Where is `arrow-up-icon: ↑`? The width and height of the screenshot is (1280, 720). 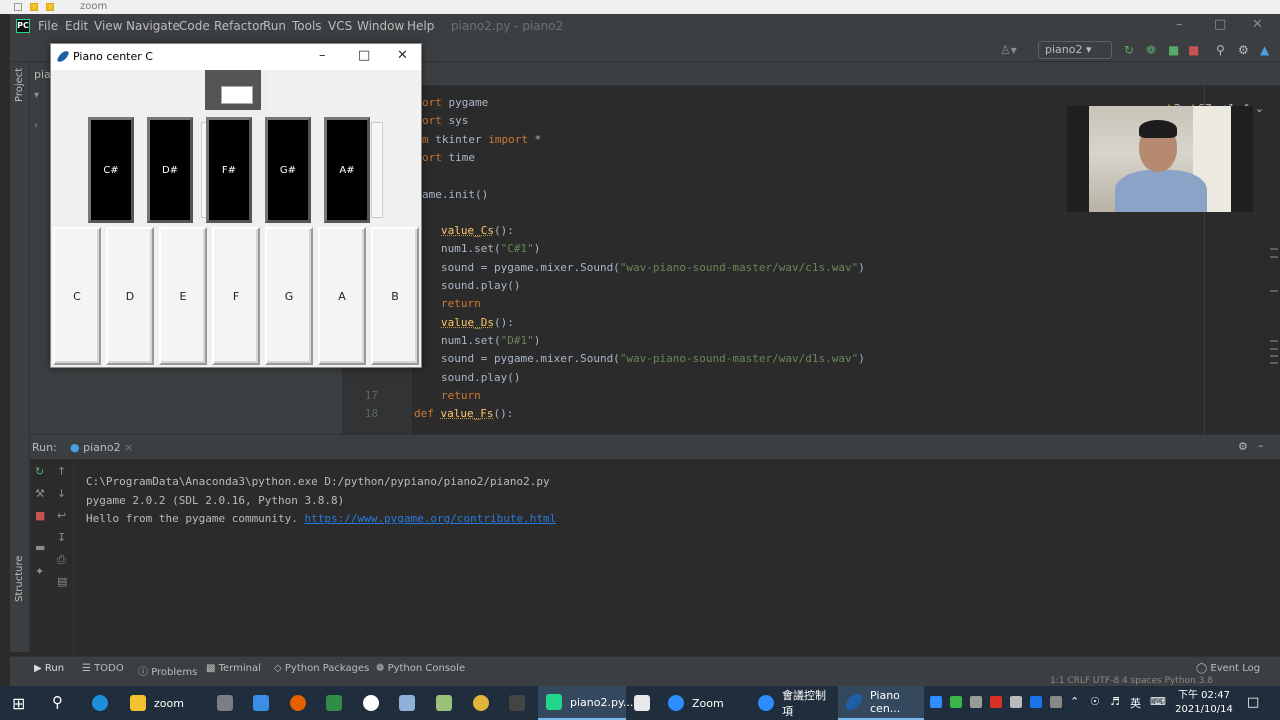
arrow-up-icon: ↑ is located at coordinates (61, 471).